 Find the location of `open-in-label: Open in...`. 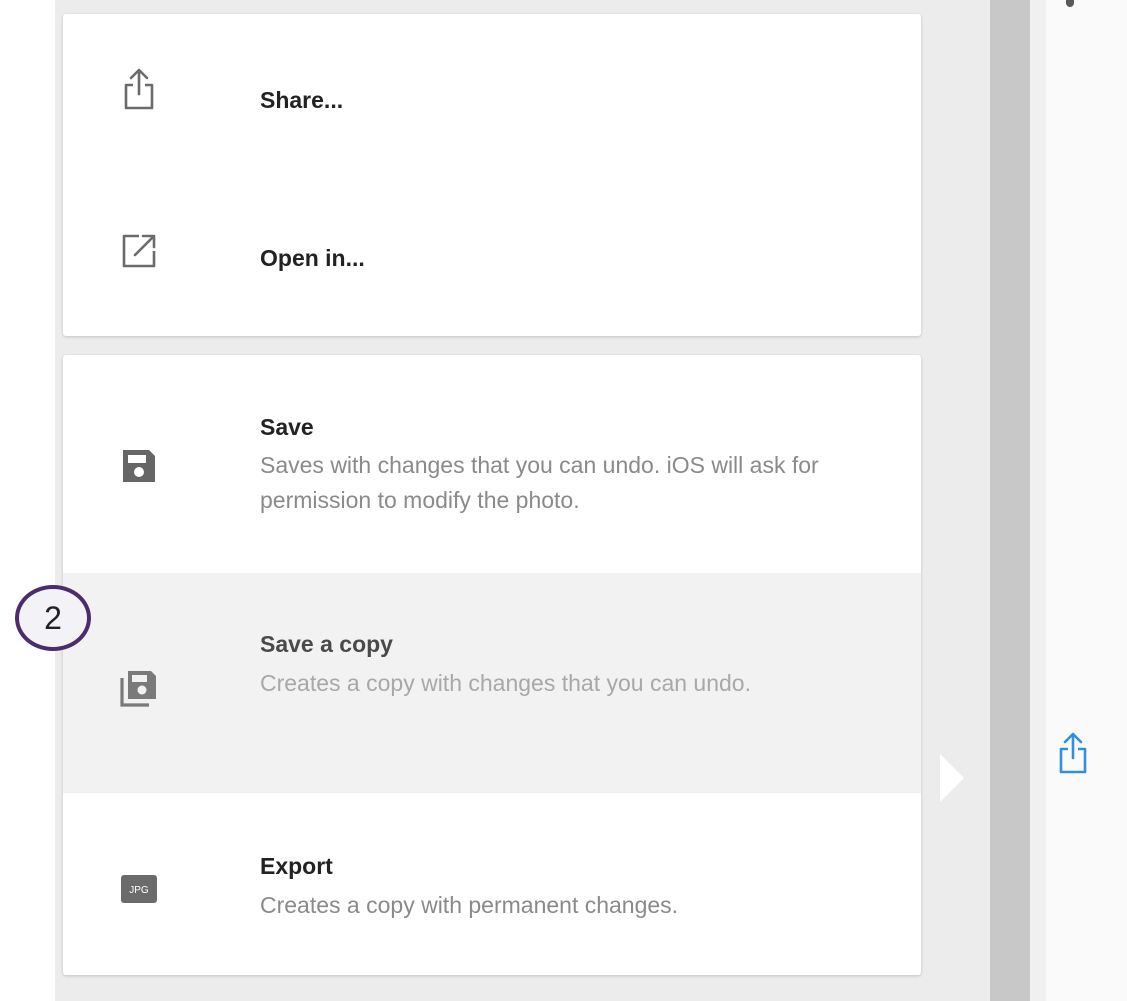

open-in-label: Open in... is located at coordinates (312, 258).